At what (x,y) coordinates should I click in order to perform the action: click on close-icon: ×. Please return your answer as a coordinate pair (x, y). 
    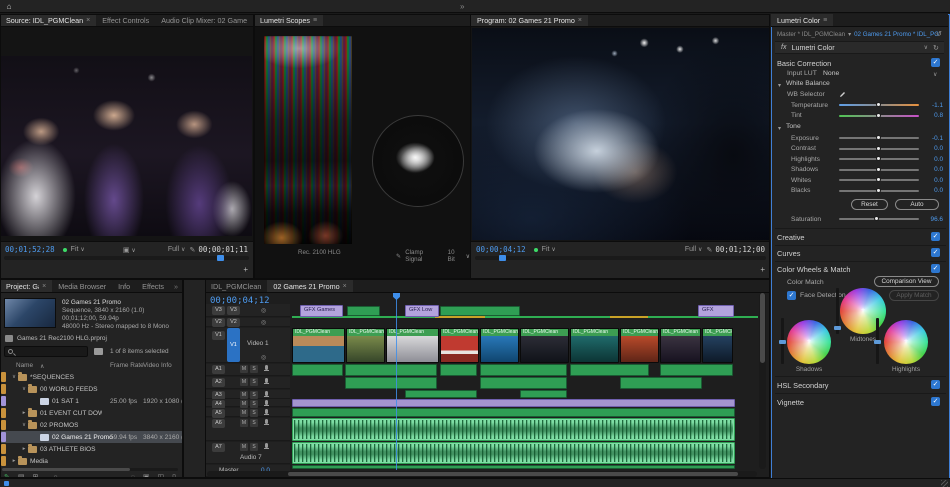
    Looking at the image, I should click on (88, 20).